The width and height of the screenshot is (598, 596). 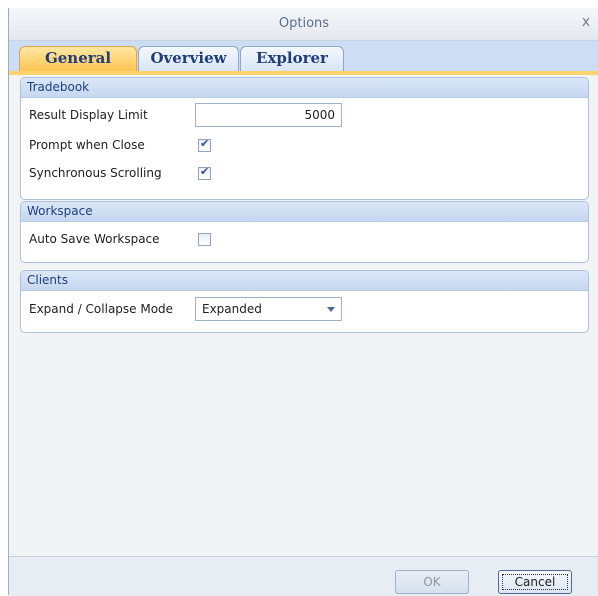 I want to click on workspace-group: Workspace Auto Save Workspace, so click(x=304, y=232).